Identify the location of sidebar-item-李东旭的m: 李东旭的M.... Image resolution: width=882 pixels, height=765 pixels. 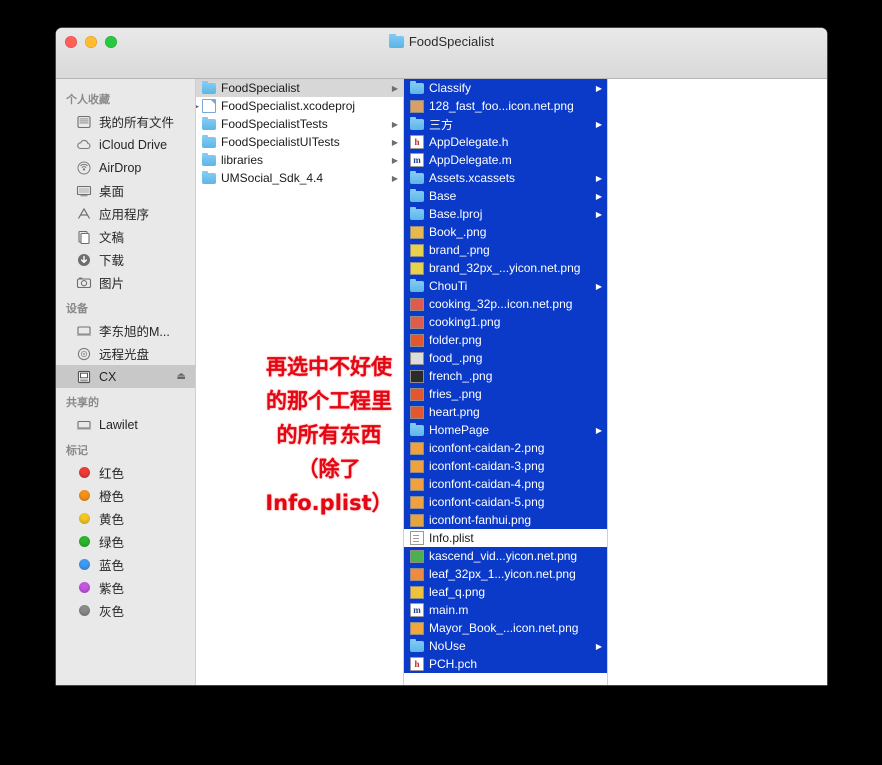
(125, 330).